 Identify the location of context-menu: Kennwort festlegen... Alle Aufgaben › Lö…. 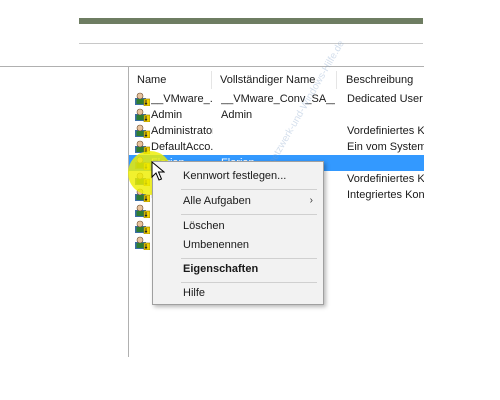
(238, 233).